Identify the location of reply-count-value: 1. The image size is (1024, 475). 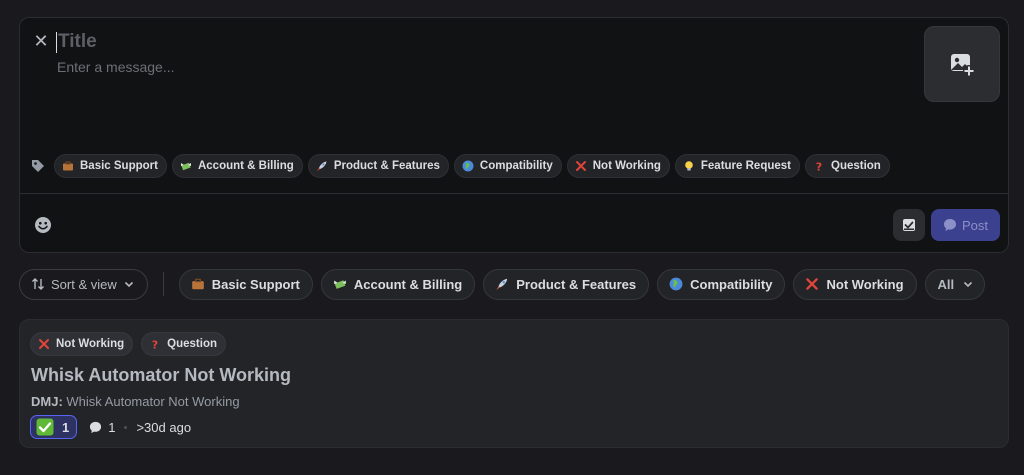
(112, 427).